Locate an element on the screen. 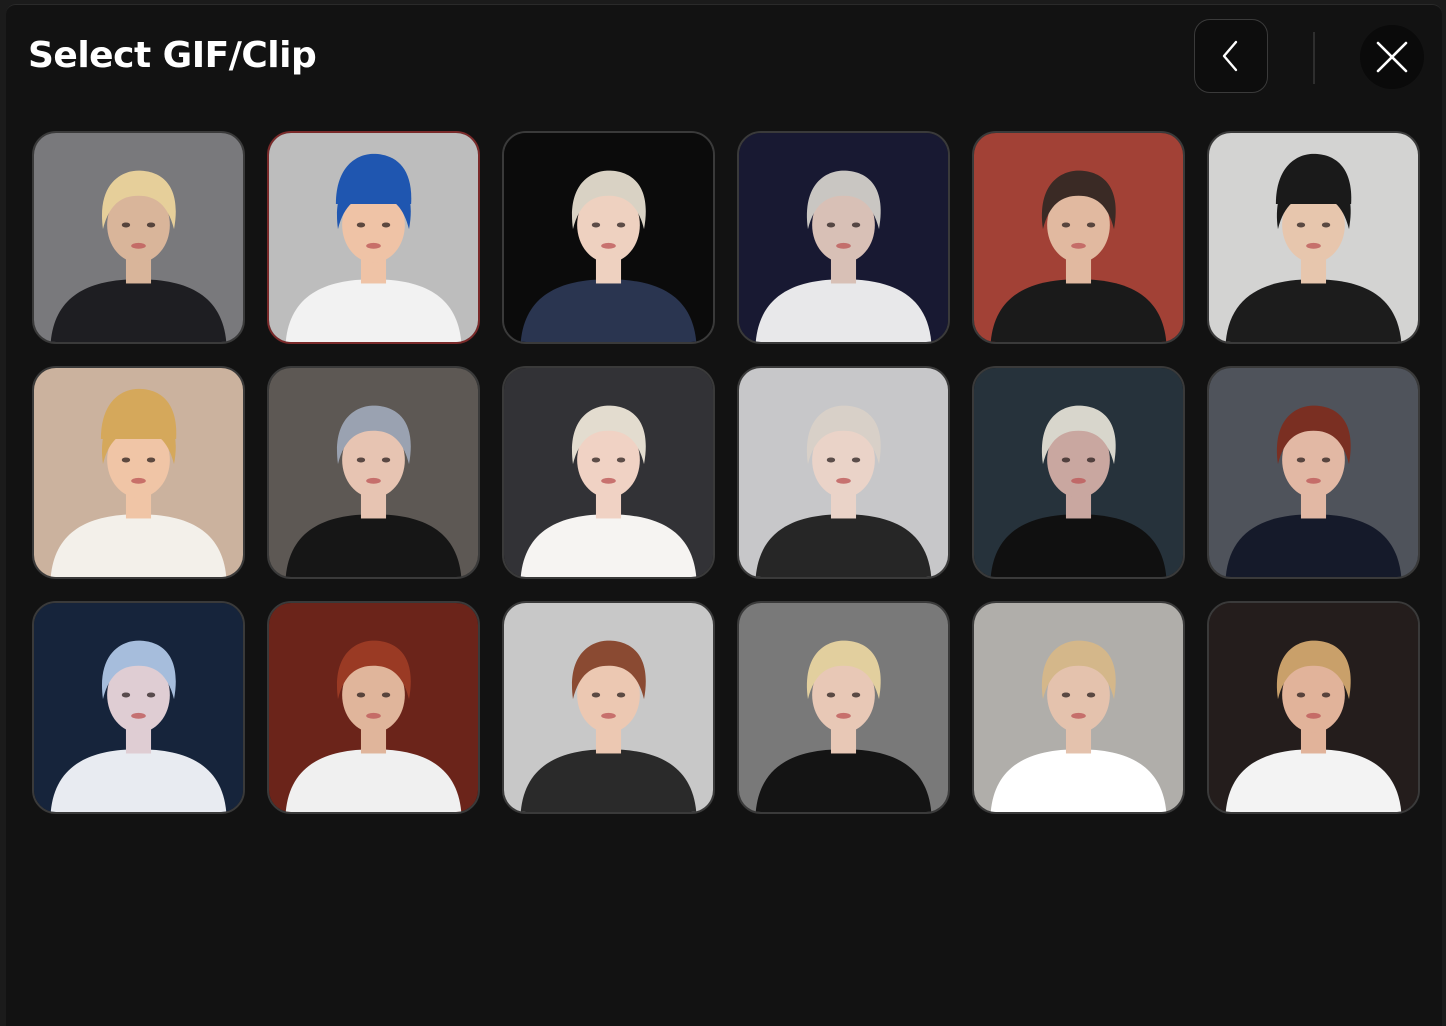 This screenshot has width=1446, height=1026. close-button is located at coordinates (1392, 57).